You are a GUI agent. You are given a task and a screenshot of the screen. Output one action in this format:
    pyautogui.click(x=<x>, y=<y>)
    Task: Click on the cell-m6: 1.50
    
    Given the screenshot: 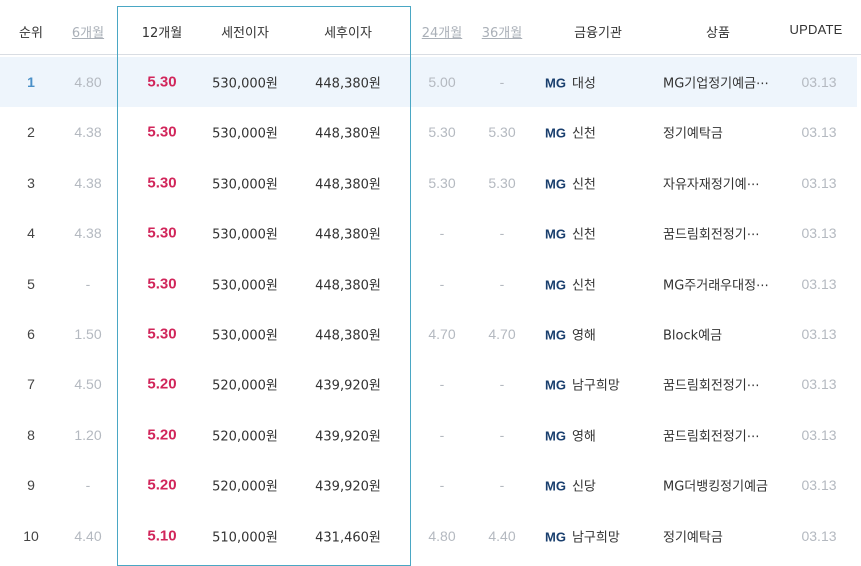 What is the action you would take?
    pyautogui.click(x=88, y=334)
    